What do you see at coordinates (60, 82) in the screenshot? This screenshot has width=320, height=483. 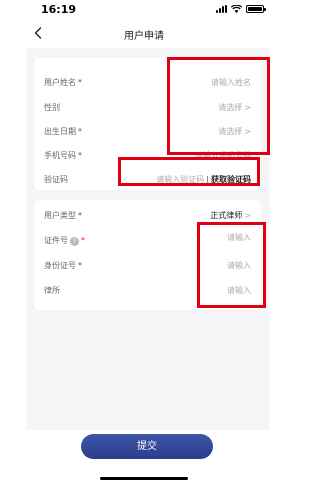 I see `name-label: 用户姓名` at bounding box center [60, 82].